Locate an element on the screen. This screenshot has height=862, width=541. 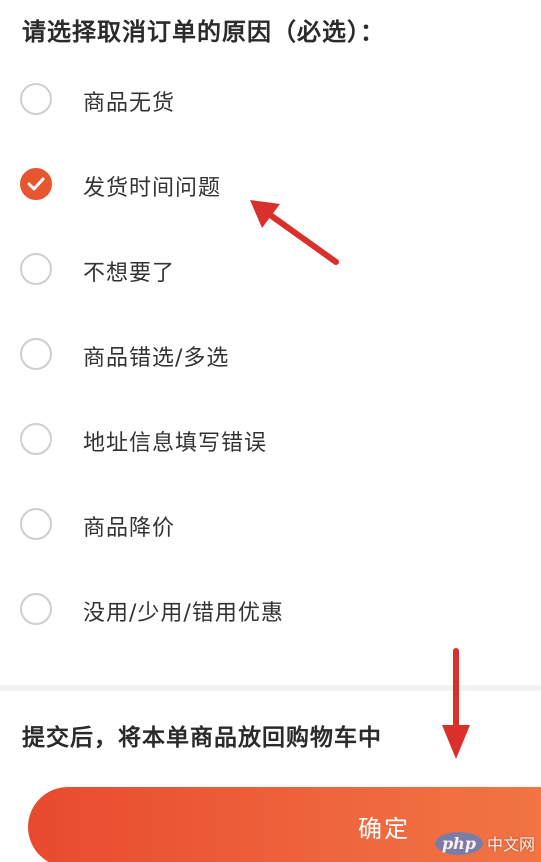
annotation-down-arrow-icon is located at coordinates (456, 703).